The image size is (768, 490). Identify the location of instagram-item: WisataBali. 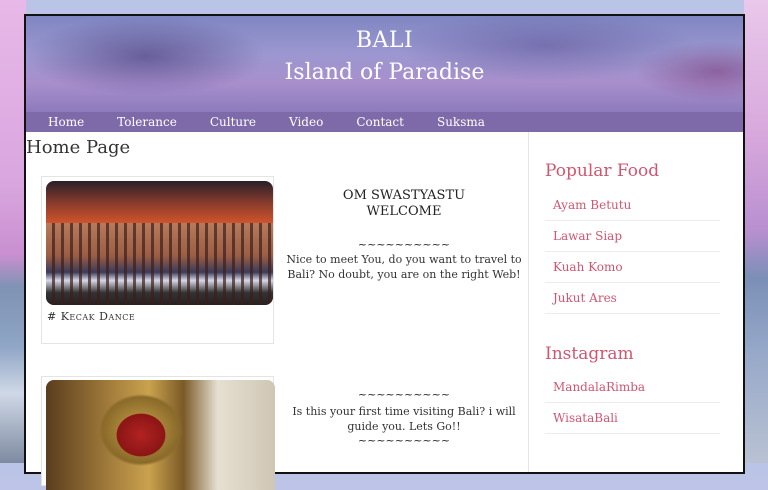
(632, 418).